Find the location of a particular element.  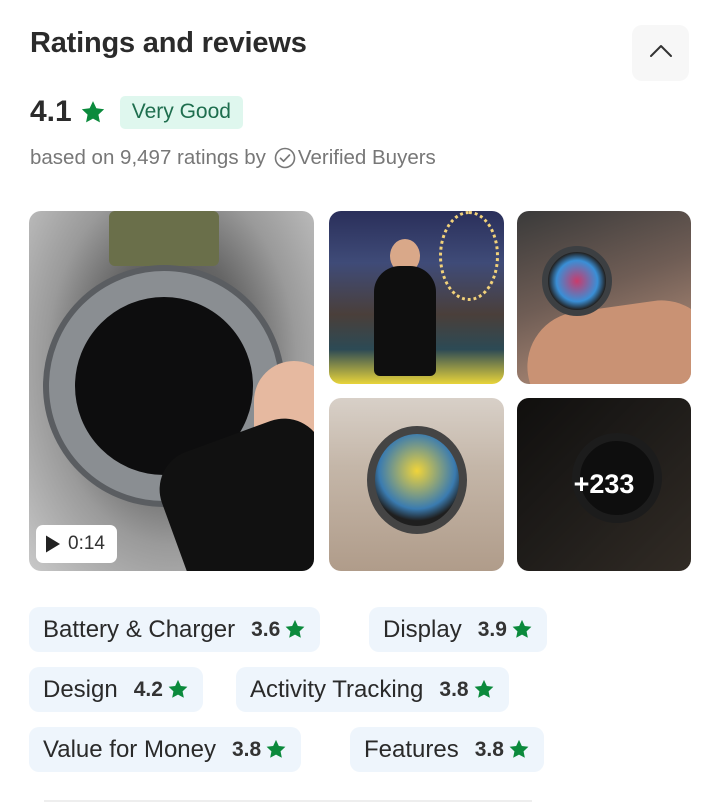

aspect-chip-battery-charger: Battery & Charger 3.6 is located at coordinates (175, 629).